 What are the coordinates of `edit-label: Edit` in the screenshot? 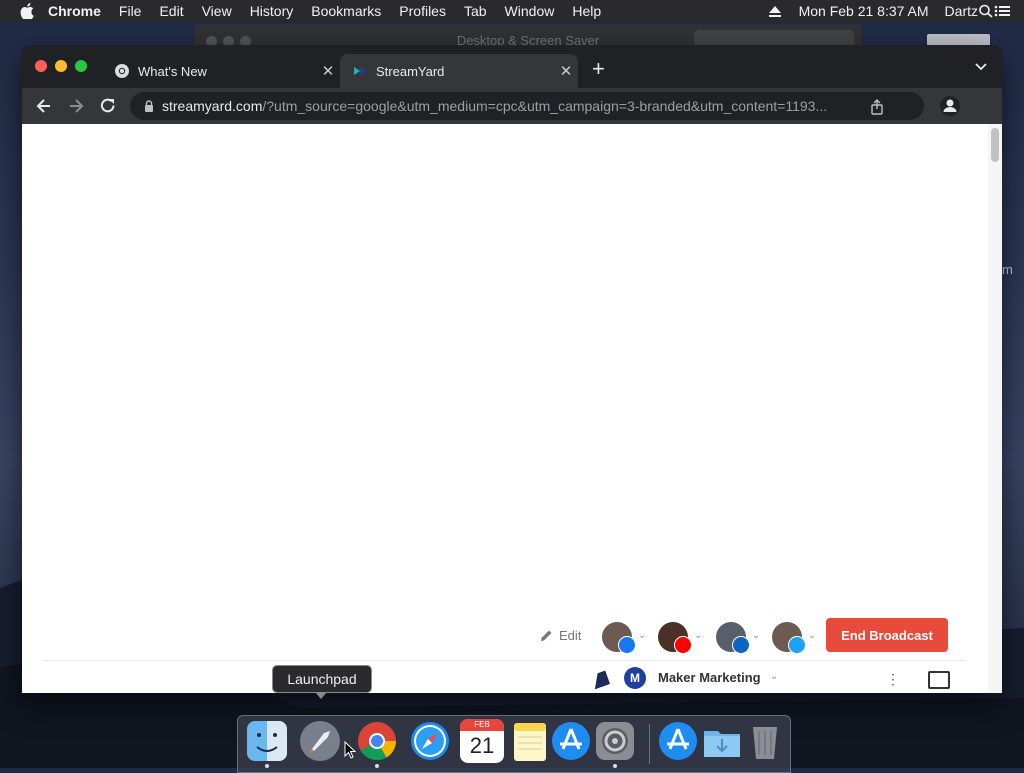 It's located at (570, 635).